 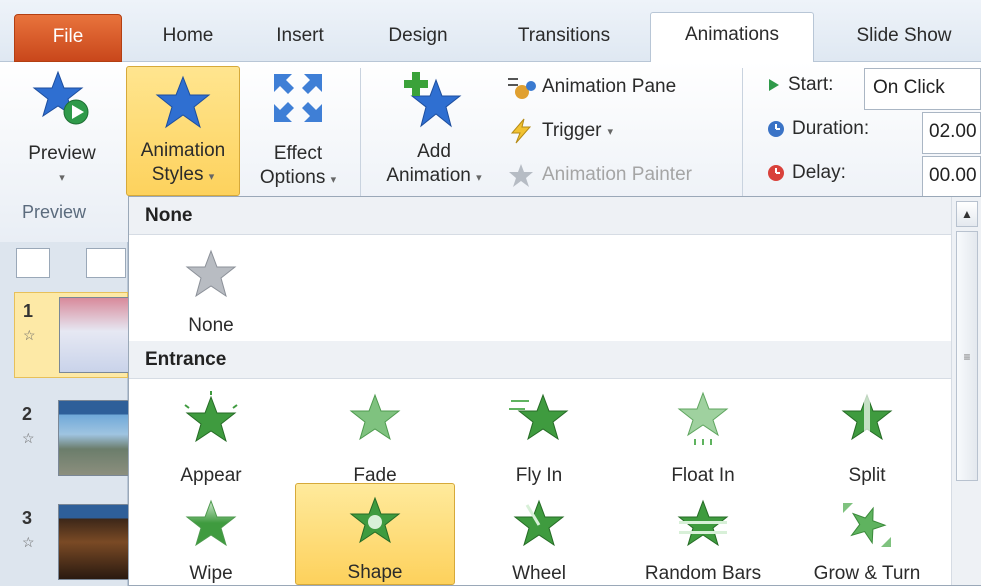 I want to click on tab-insert: Insert, so click(x=300, y=38).